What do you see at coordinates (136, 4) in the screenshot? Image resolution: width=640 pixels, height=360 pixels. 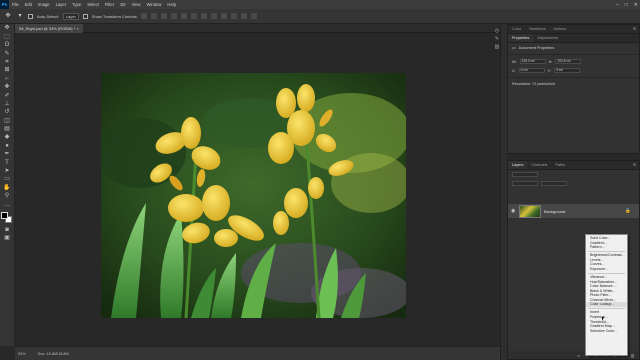 I see `menu-view: View` at bounding box center [136, 4].